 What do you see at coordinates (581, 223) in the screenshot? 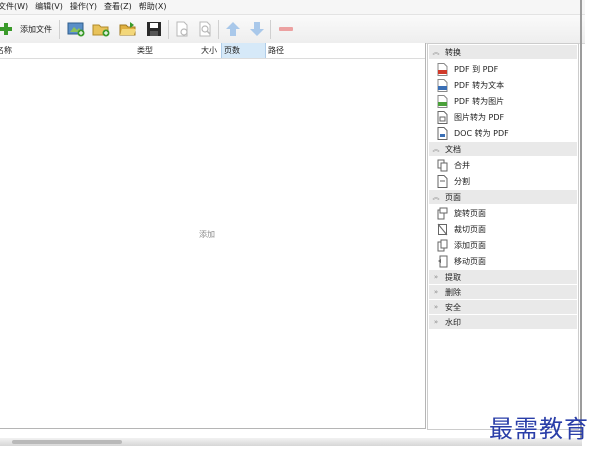
I see `window-border` at bounding box center [581, 223].